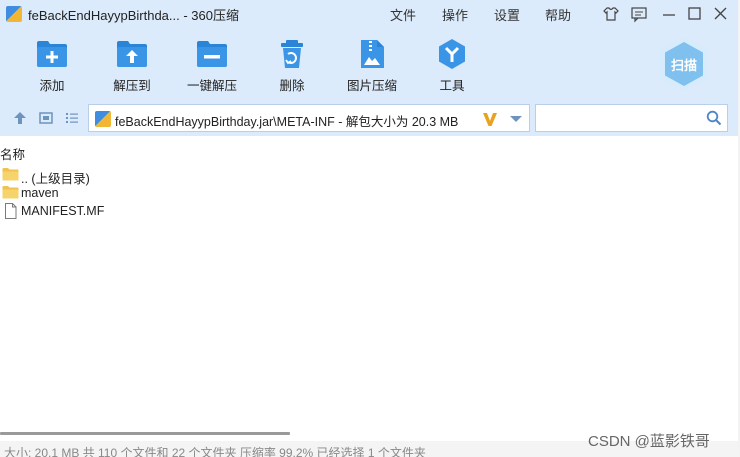  I want to click on shirt-icon, so click(611, 14).